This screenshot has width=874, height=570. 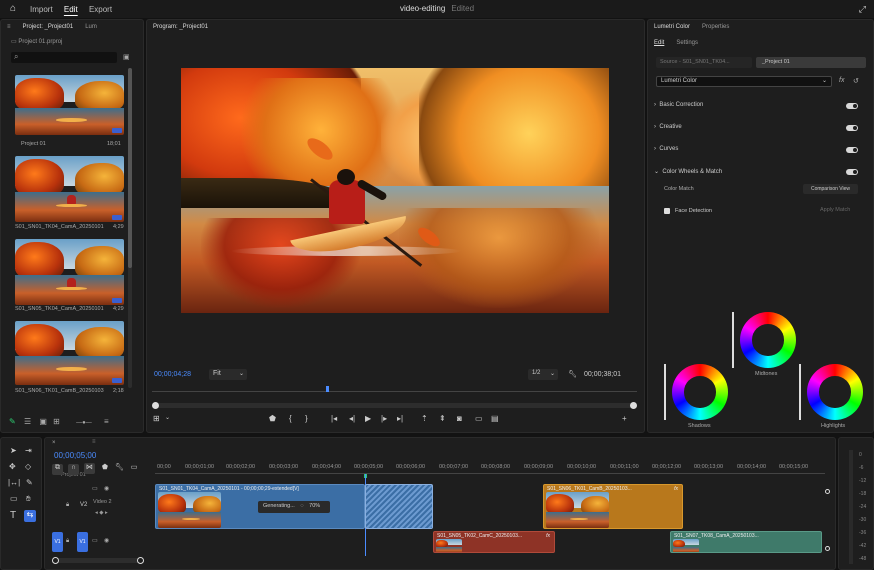 What do you see at coordinates (180, 27) in the screenshot?
I see `tab-program: Program: _Project01` at bounding box center [180, 27].